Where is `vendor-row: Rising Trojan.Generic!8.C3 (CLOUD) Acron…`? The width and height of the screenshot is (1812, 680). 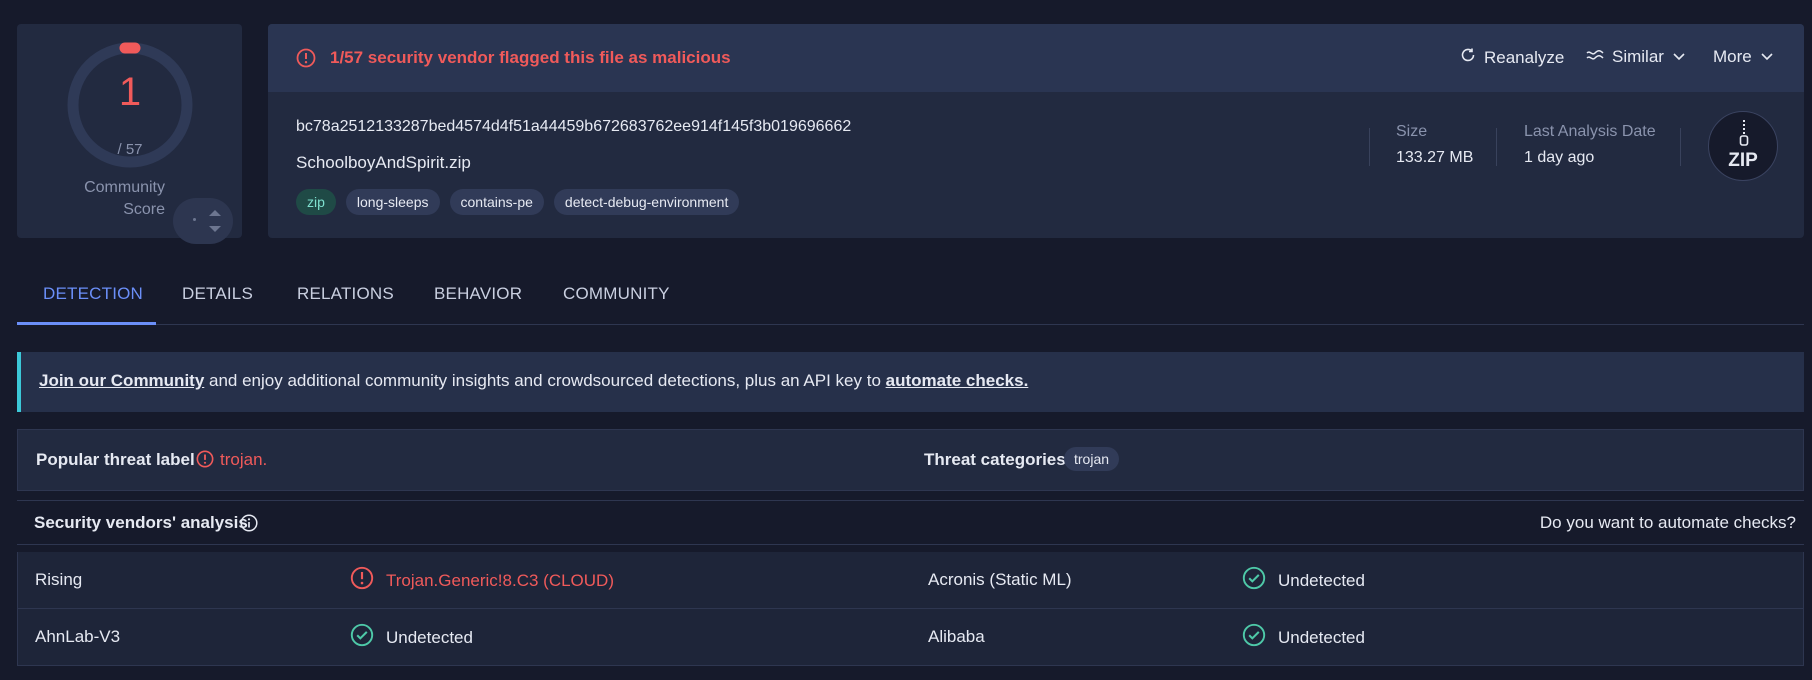
vendor-row: Rising Trojan.Generic!8.C3 (CLOUD) Acron… is located at coordinates (910, 580).